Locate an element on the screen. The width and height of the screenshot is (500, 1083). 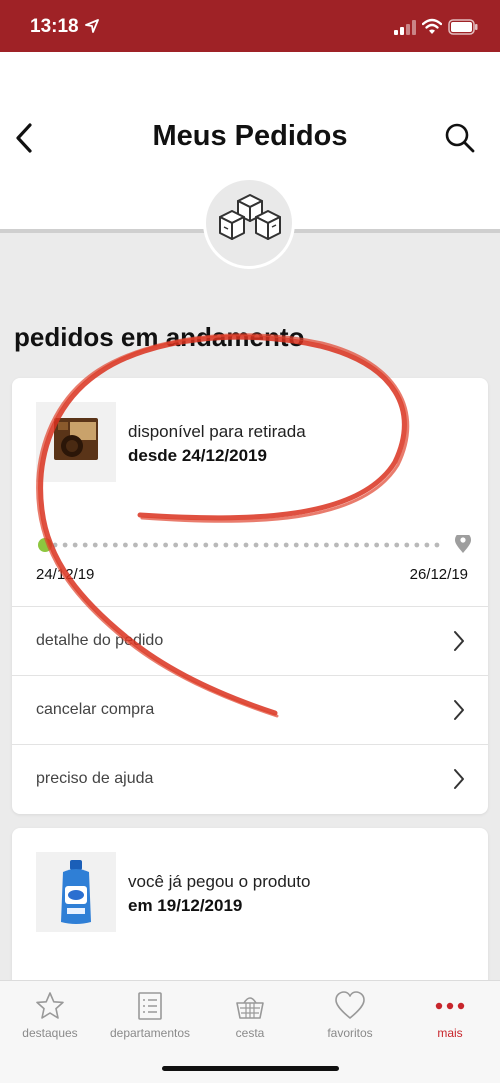
order-status-date: desde 24/12/2019 is located at coordinates (197, 455).